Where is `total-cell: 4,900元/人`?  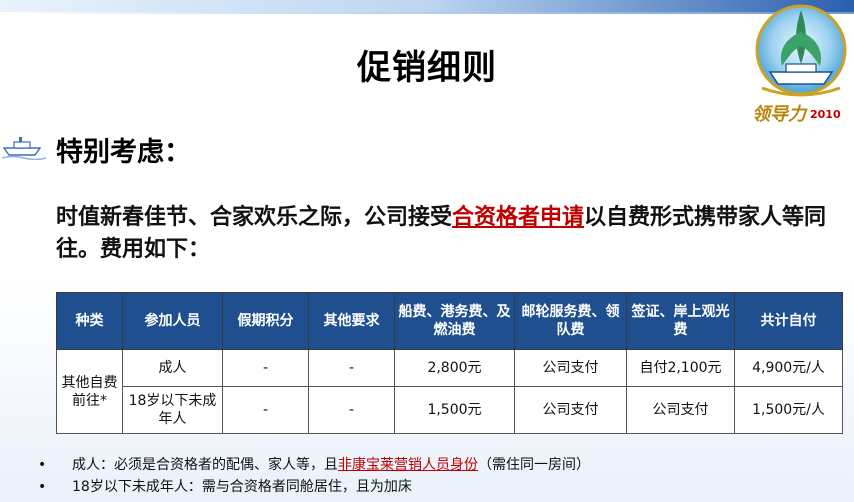 total-cell: 4,900元/人 is located at coordinates (788, 368).